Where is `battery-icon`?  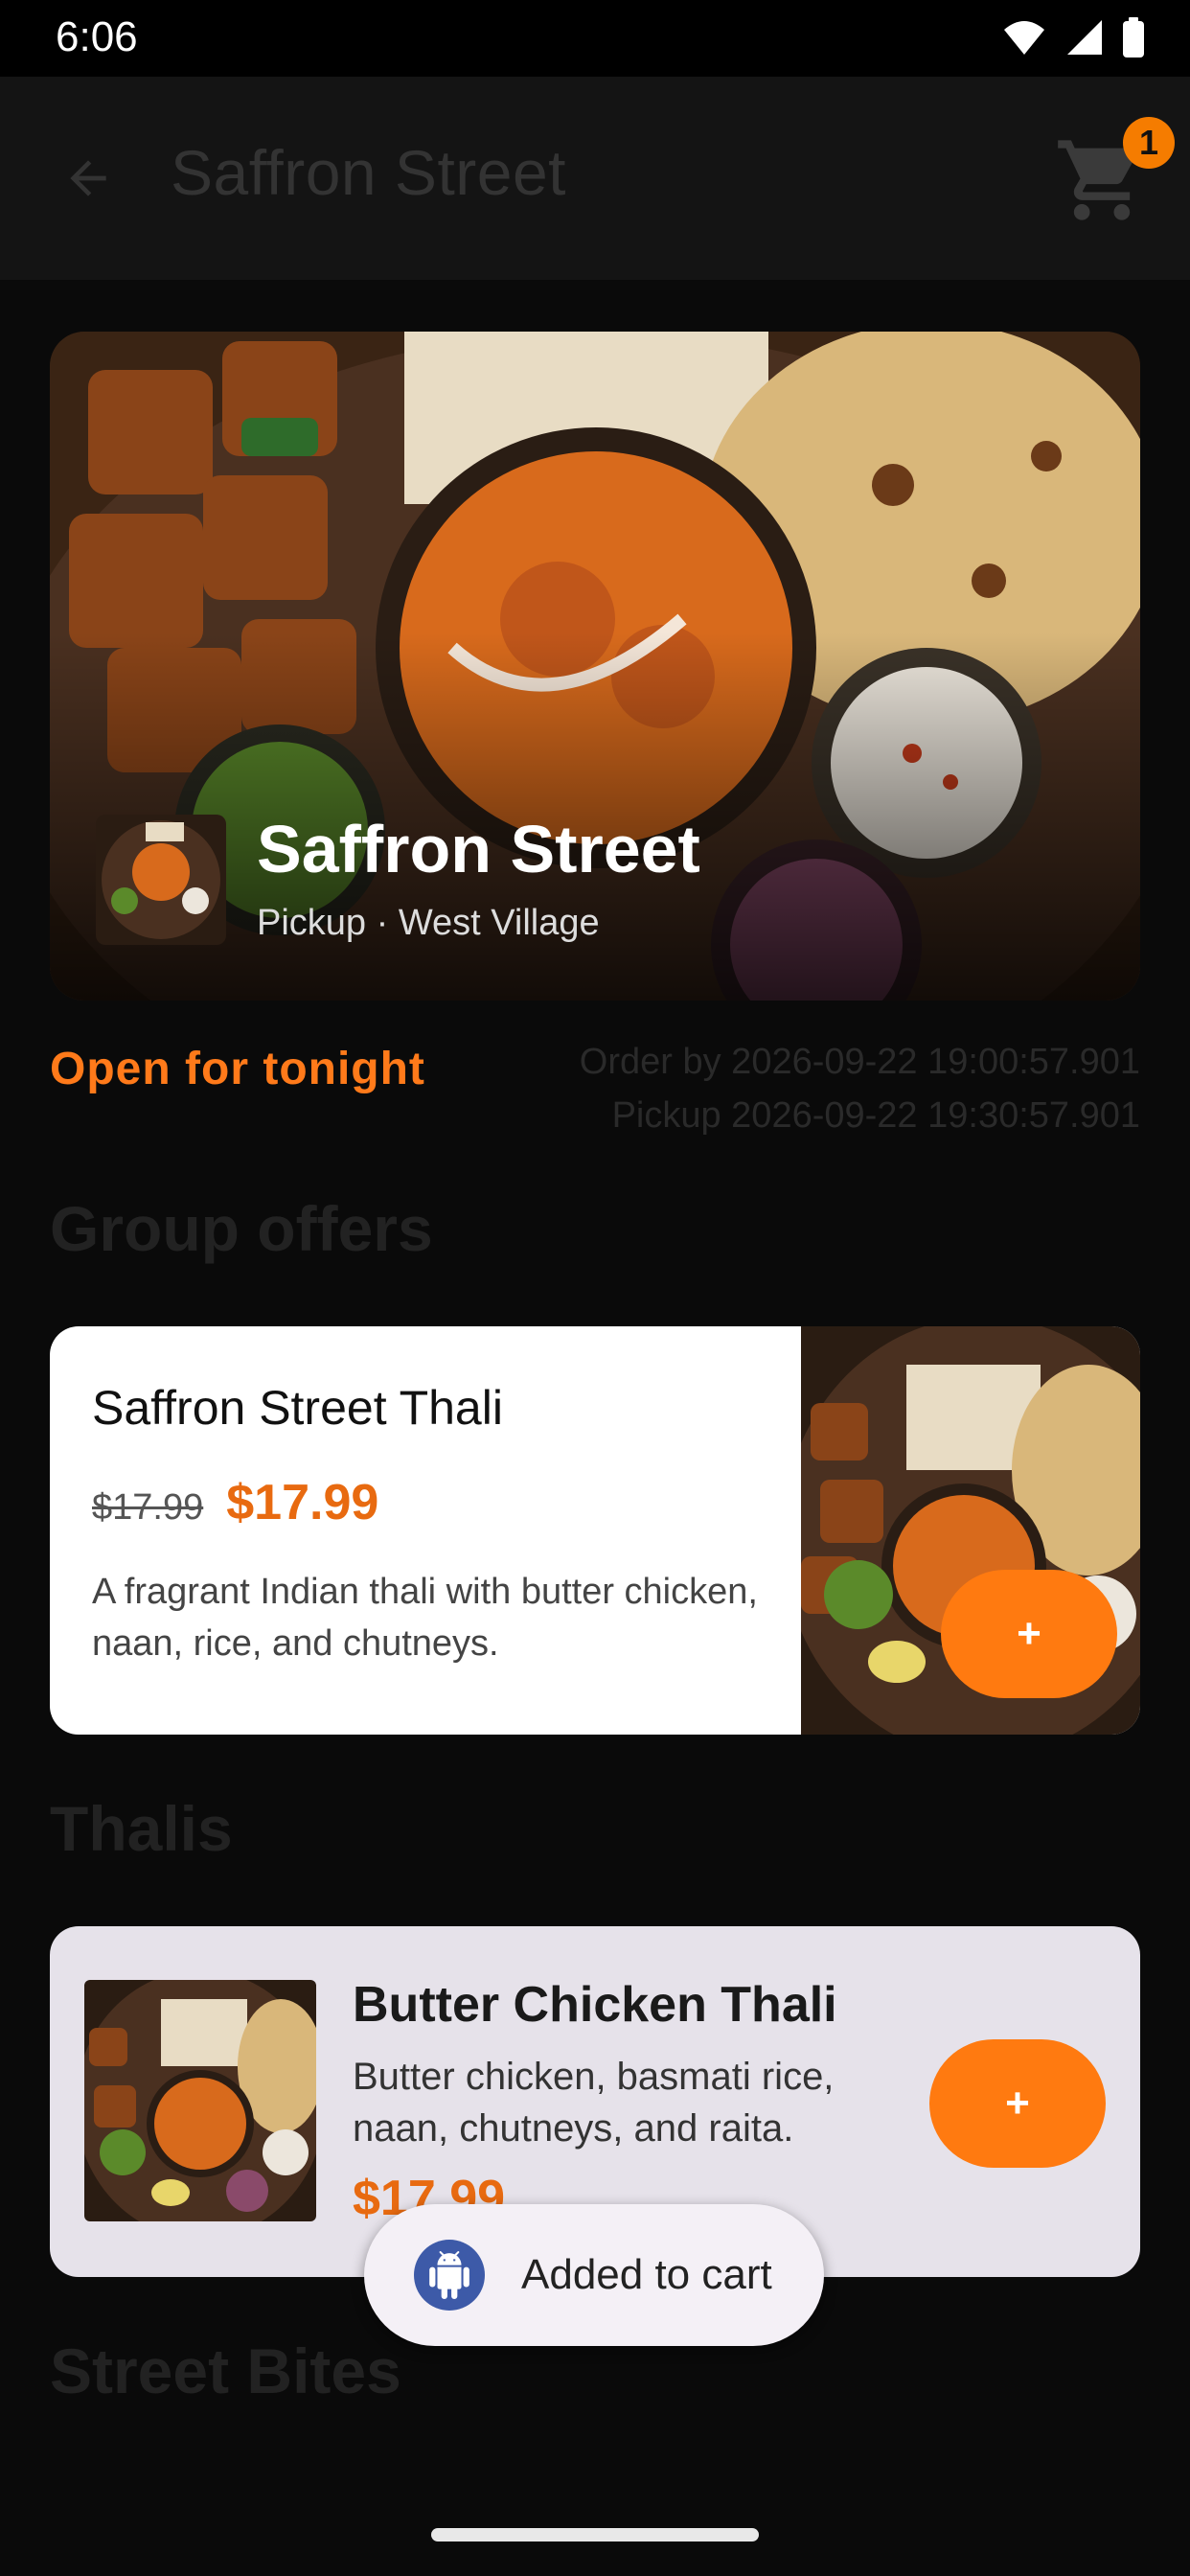
battery-icon is located at coordinates (1133, 37).